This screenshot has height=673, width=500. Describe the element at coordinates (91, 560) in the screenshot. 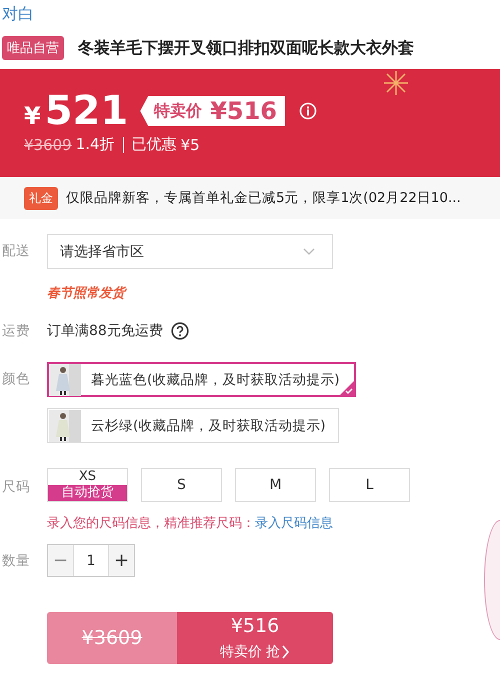

I see `quantity-stepper: − 1 +` at that location.